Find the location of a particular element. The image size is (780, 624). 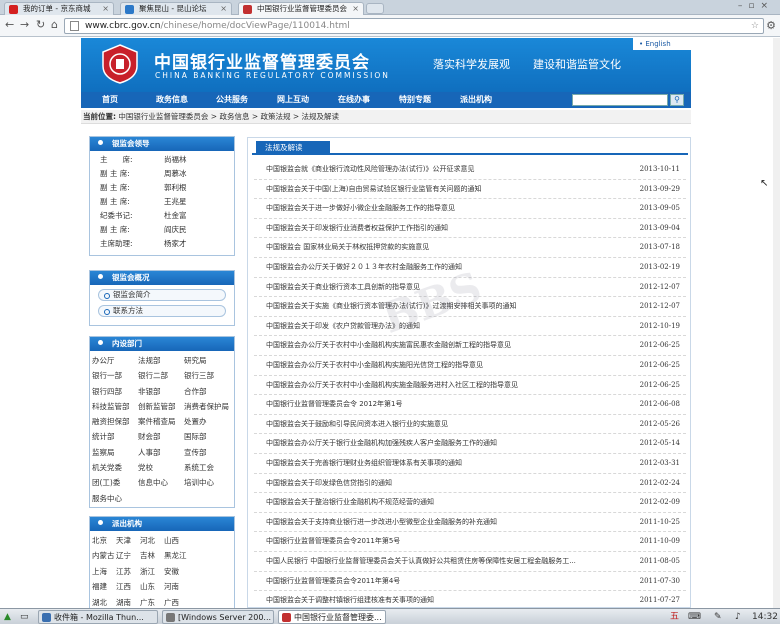

branch-link: 浙江 is located at coordinates (152, 571).